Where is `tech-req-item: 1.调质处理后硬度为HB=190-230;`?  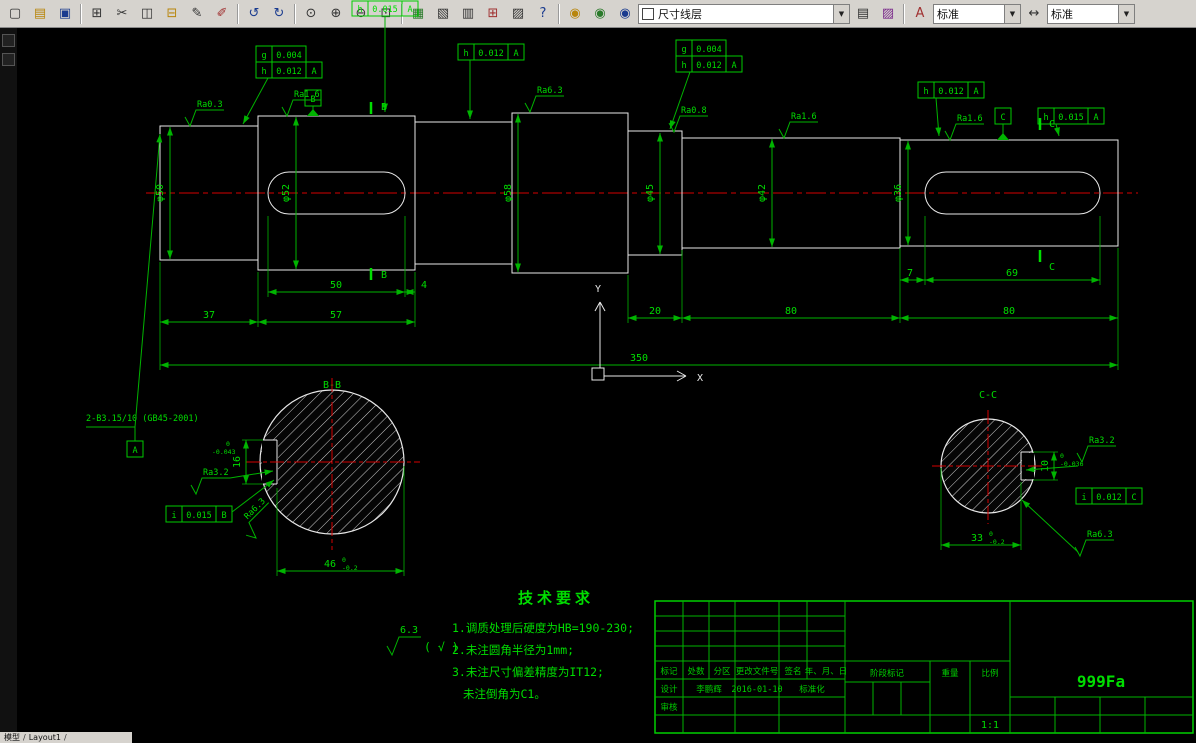 tech-req-item: 1.调质处理后硬度为HB=190-230; is located at coordinates (543, 628).